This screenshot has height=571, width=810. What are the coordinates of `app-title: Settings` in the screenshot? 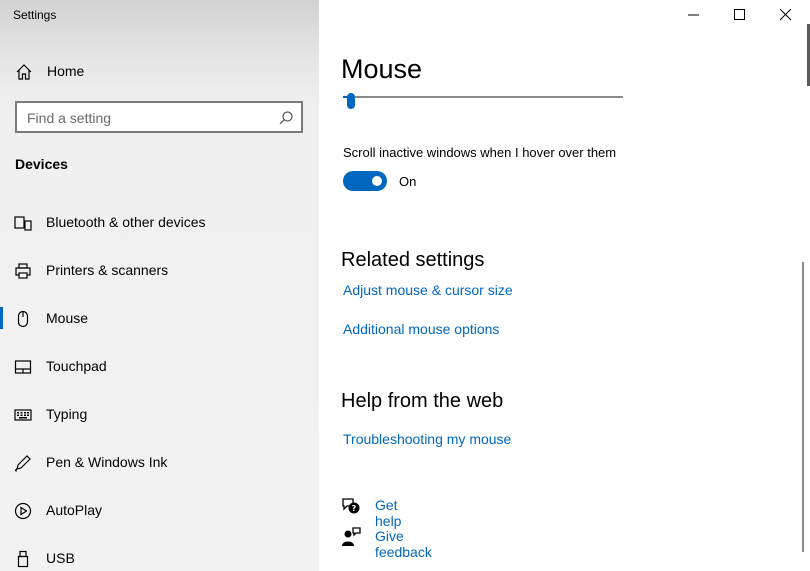 It's located at (35, 15).